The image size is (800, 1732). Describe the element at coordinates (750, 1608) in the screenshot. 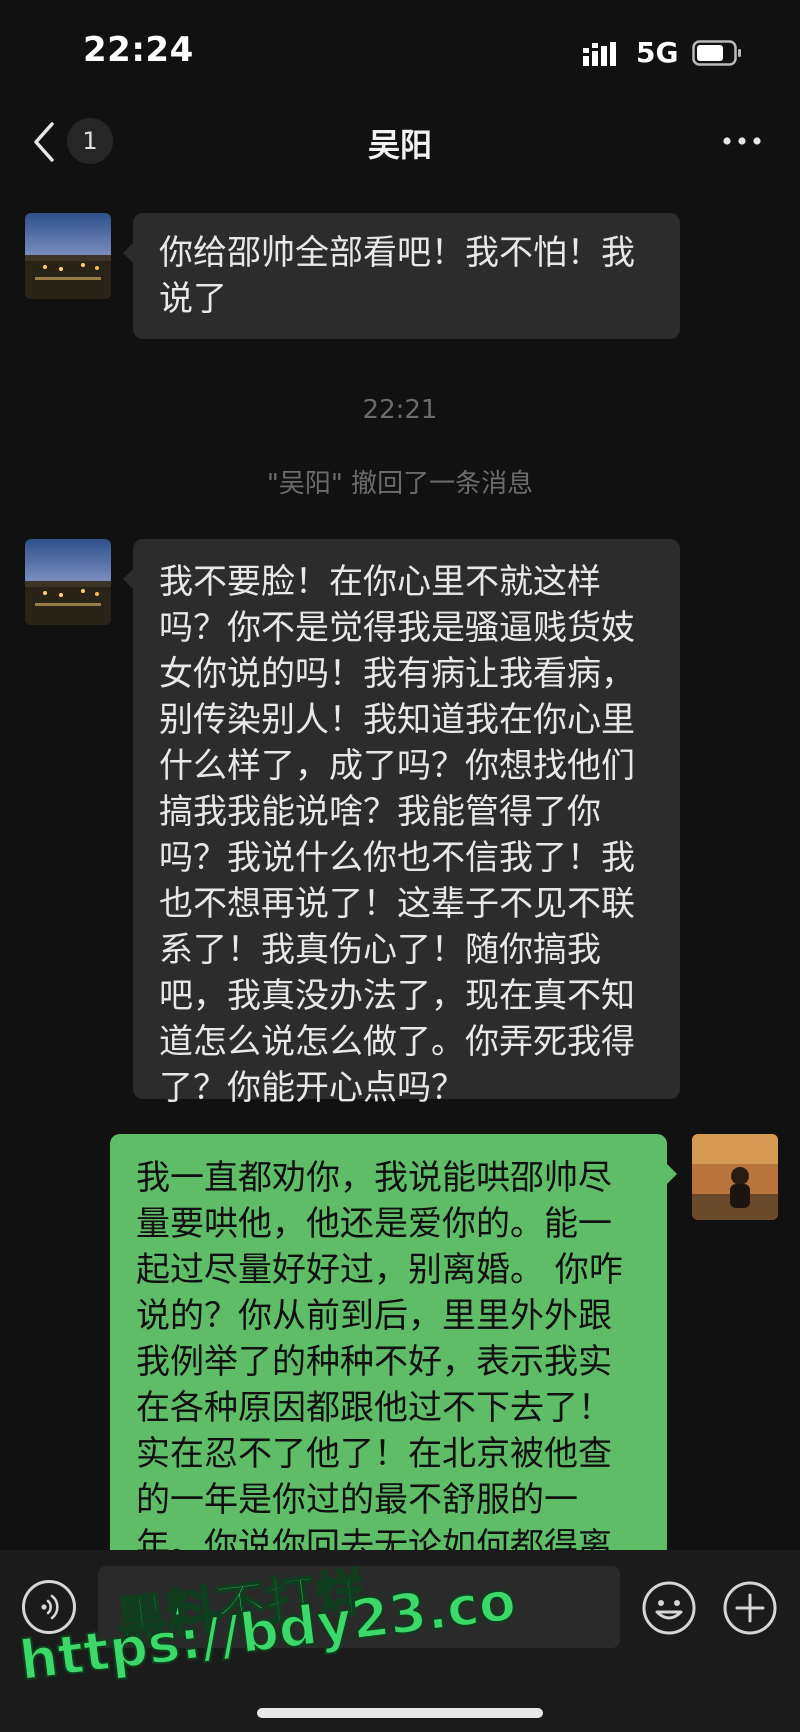

I see `plus-icon` at that location.